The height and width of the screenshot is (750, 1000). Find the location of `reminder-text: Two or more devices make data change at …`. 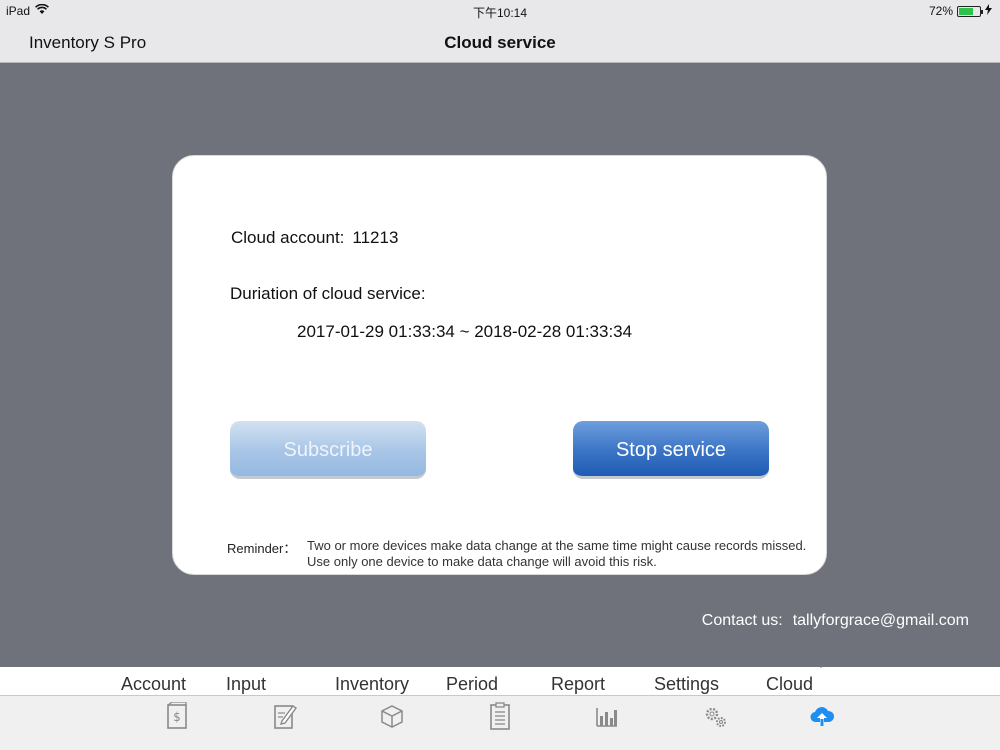

reminder-text: Two or more devices make data change at … is located at coordinates (557, 553).